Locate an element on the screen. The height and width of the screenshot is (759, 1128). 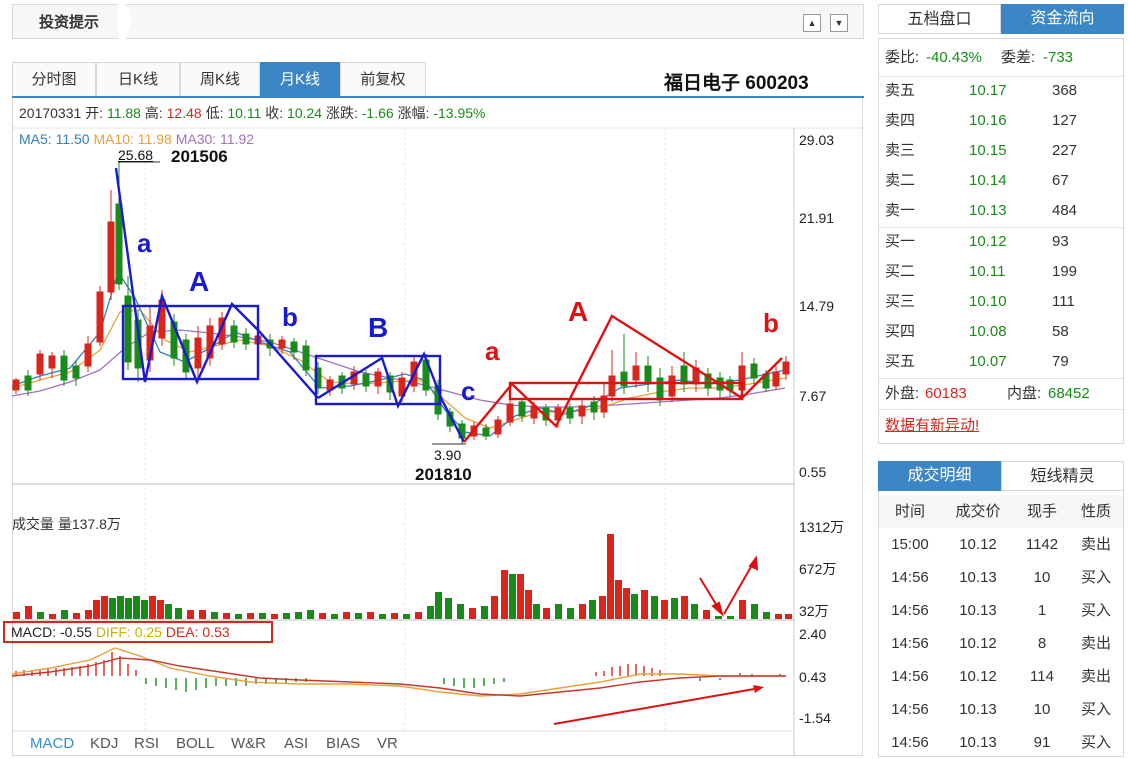
trade-row: 14:56 10.13 1 买入 is located at coordinates (1001, 610).